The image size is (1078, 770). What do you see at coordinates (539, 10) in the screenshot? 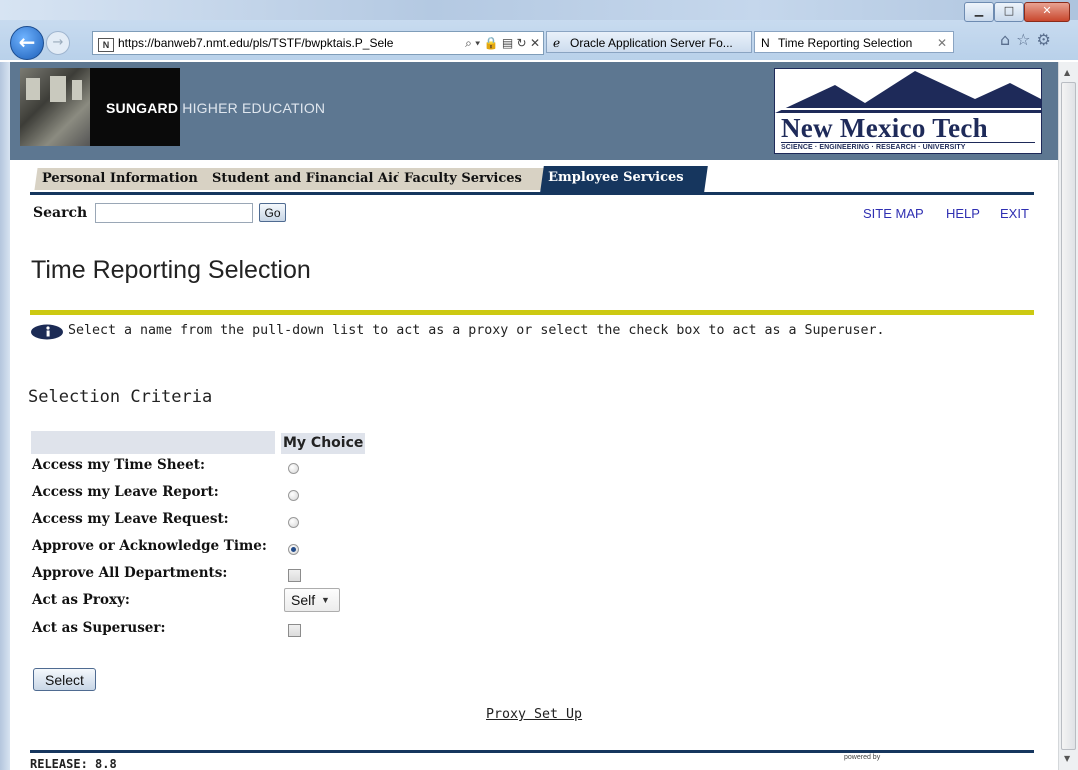
I see `title-bar` at bounding box center [539, 10].